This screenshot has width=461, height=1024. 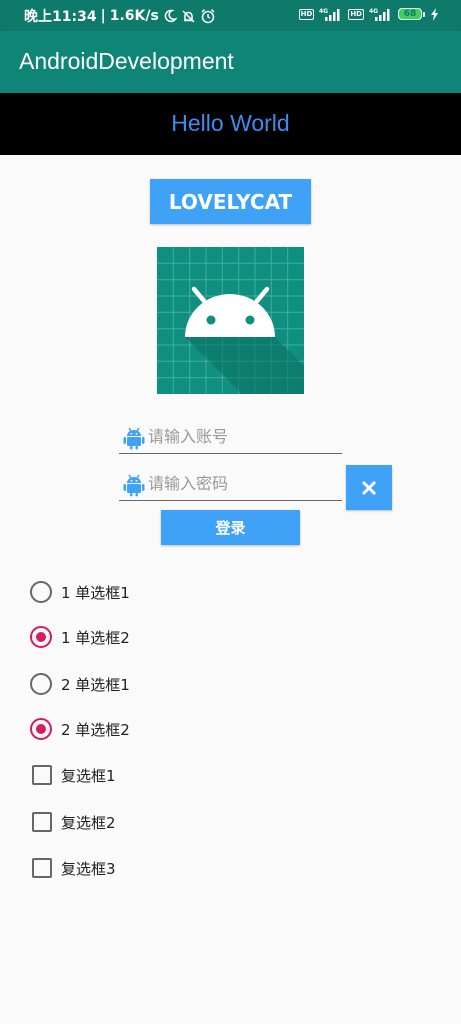 I want to click on login-button: 登录, so click(x=230, y=527).